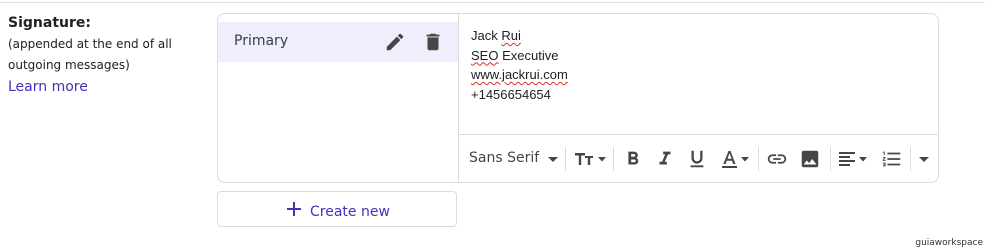  Describe the element at coordinates (810, 159) in the screenshot. I see `image-icon` at that location.